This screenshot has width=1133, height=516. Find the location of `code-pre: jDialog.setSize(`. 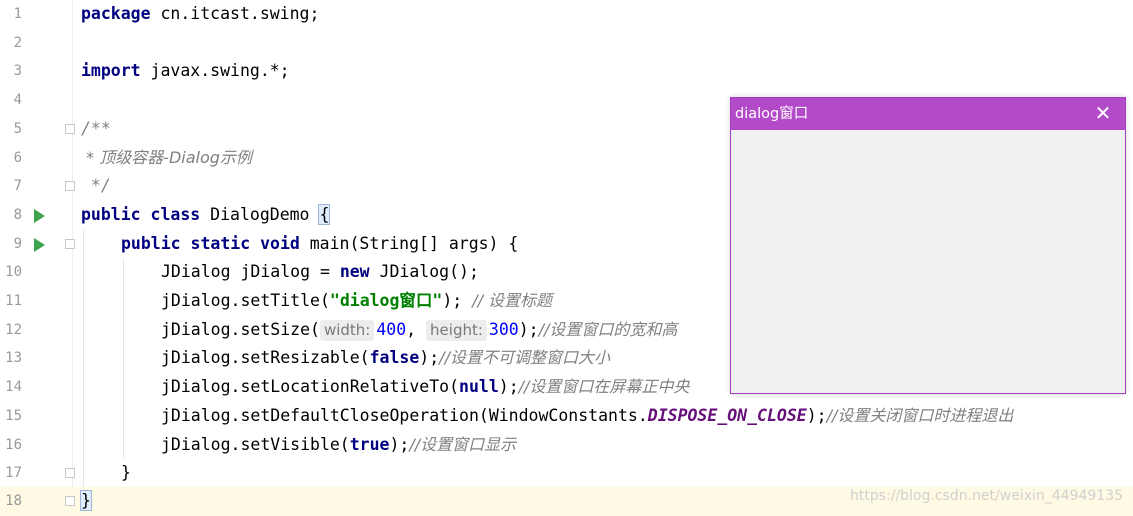

code-pre: jDialog.setSize( is located at coordinates (240, 329).